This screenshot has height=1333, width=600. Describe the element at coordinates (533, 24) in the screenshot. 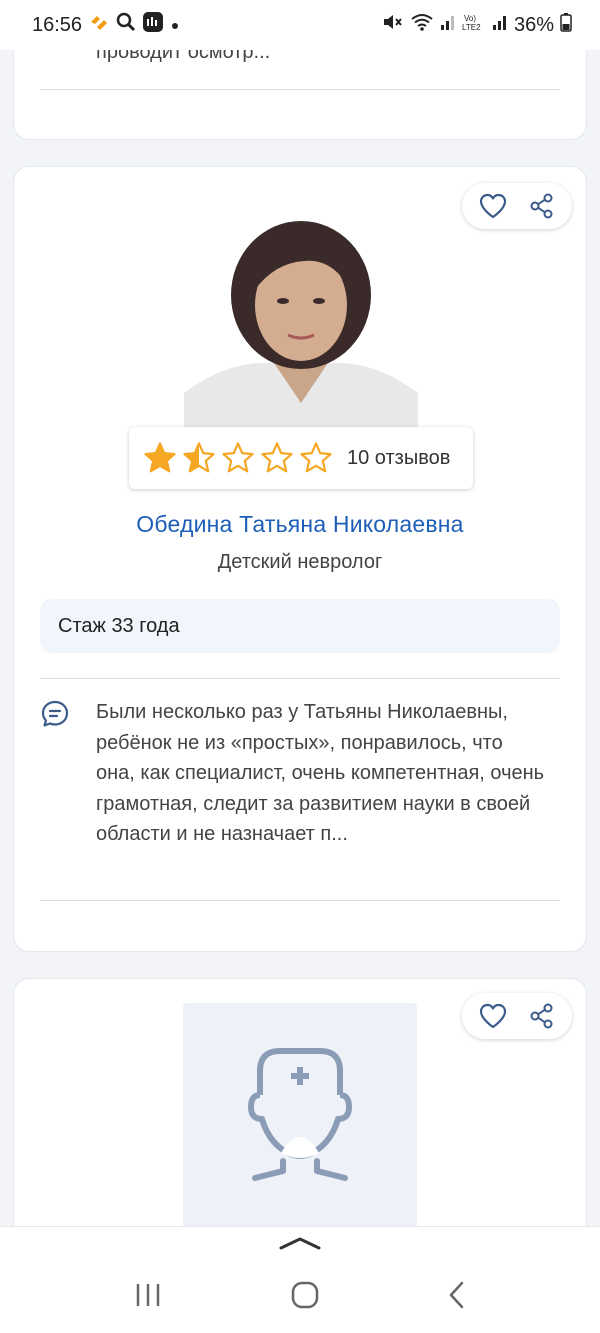

I see `battery-level: 36%` at that location.